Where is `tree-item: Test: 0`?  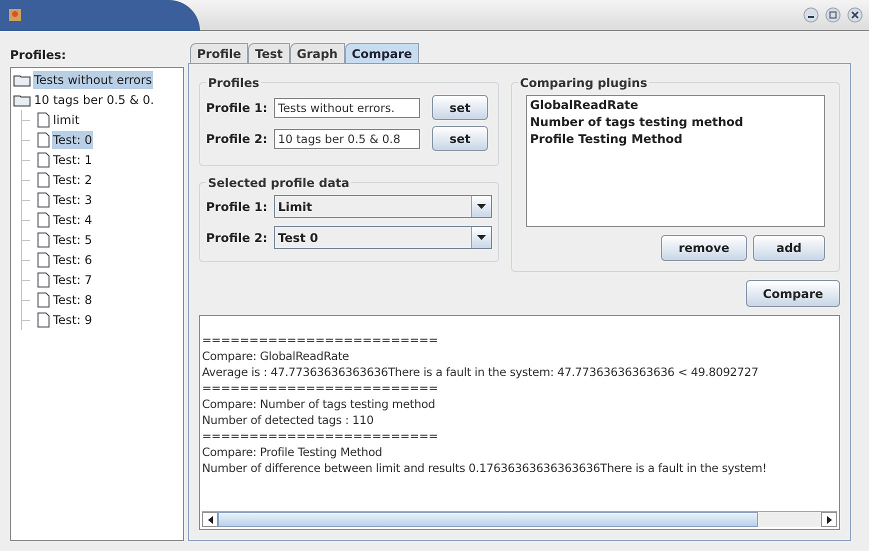 tree-item: Test: 0 is located at coordinates (73, 140).